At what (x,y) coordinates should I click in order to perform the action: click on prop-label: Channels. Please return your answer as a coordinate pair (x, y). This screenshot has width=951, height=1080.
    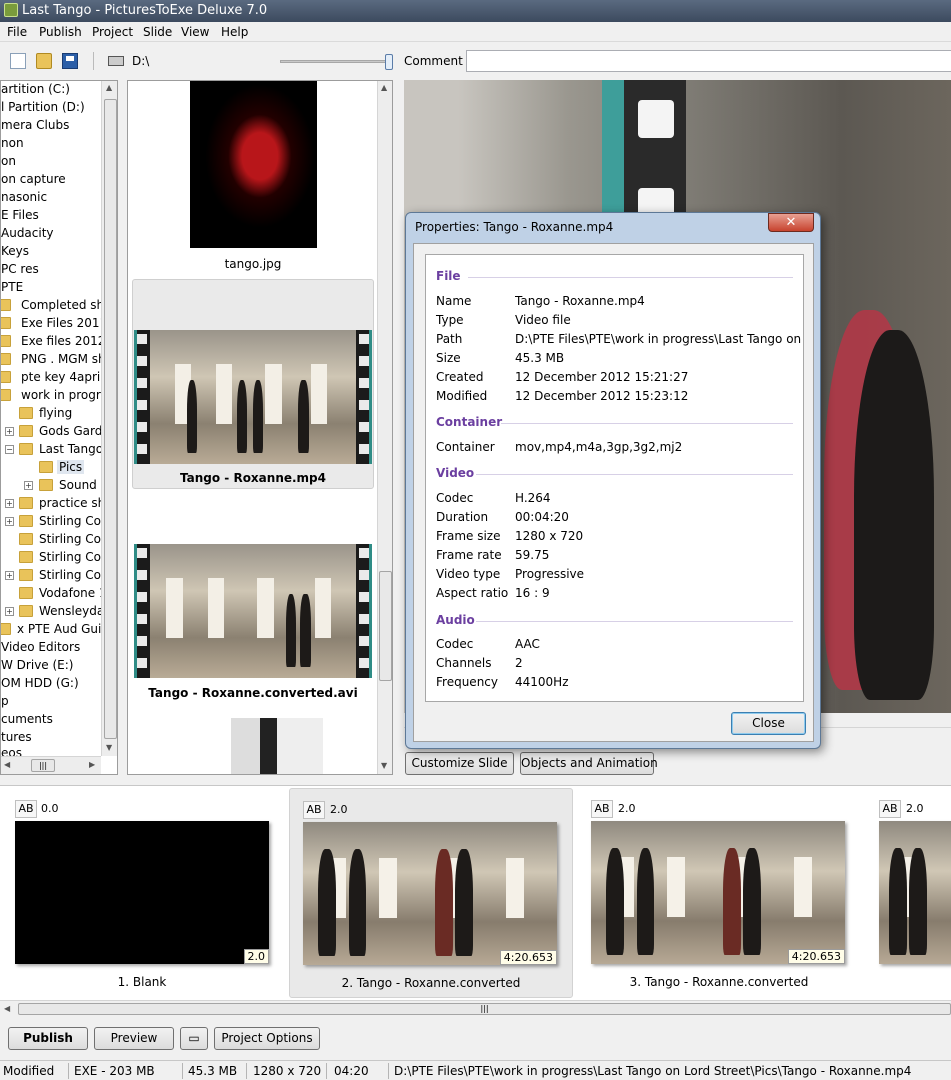
    Looking at the image, I should click on (464, 663).